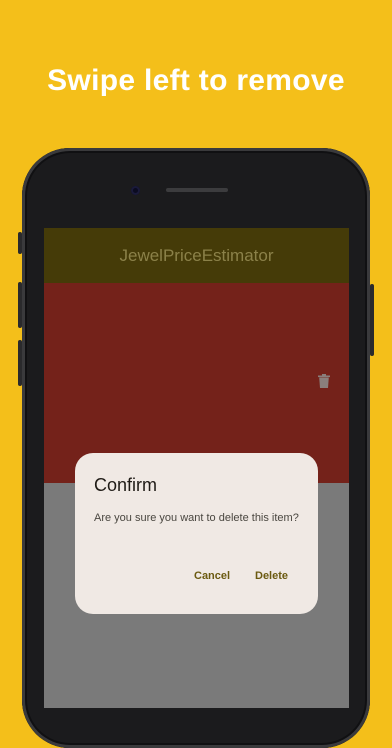 The image size is (392, 748). I want to click on delete-button: Delete, so click(271, 576).